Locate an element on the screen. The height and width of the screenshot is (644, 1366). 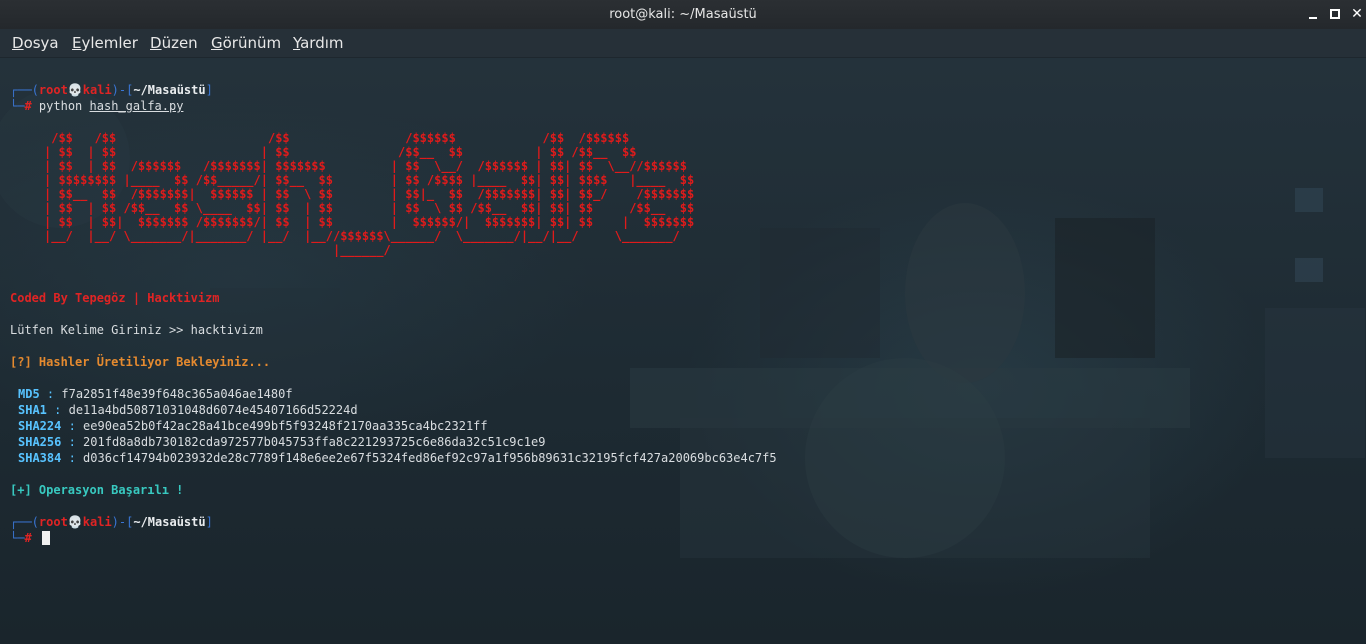
window-title: root@kali: ~/Masaüstü is located at coordinates (683, 14).